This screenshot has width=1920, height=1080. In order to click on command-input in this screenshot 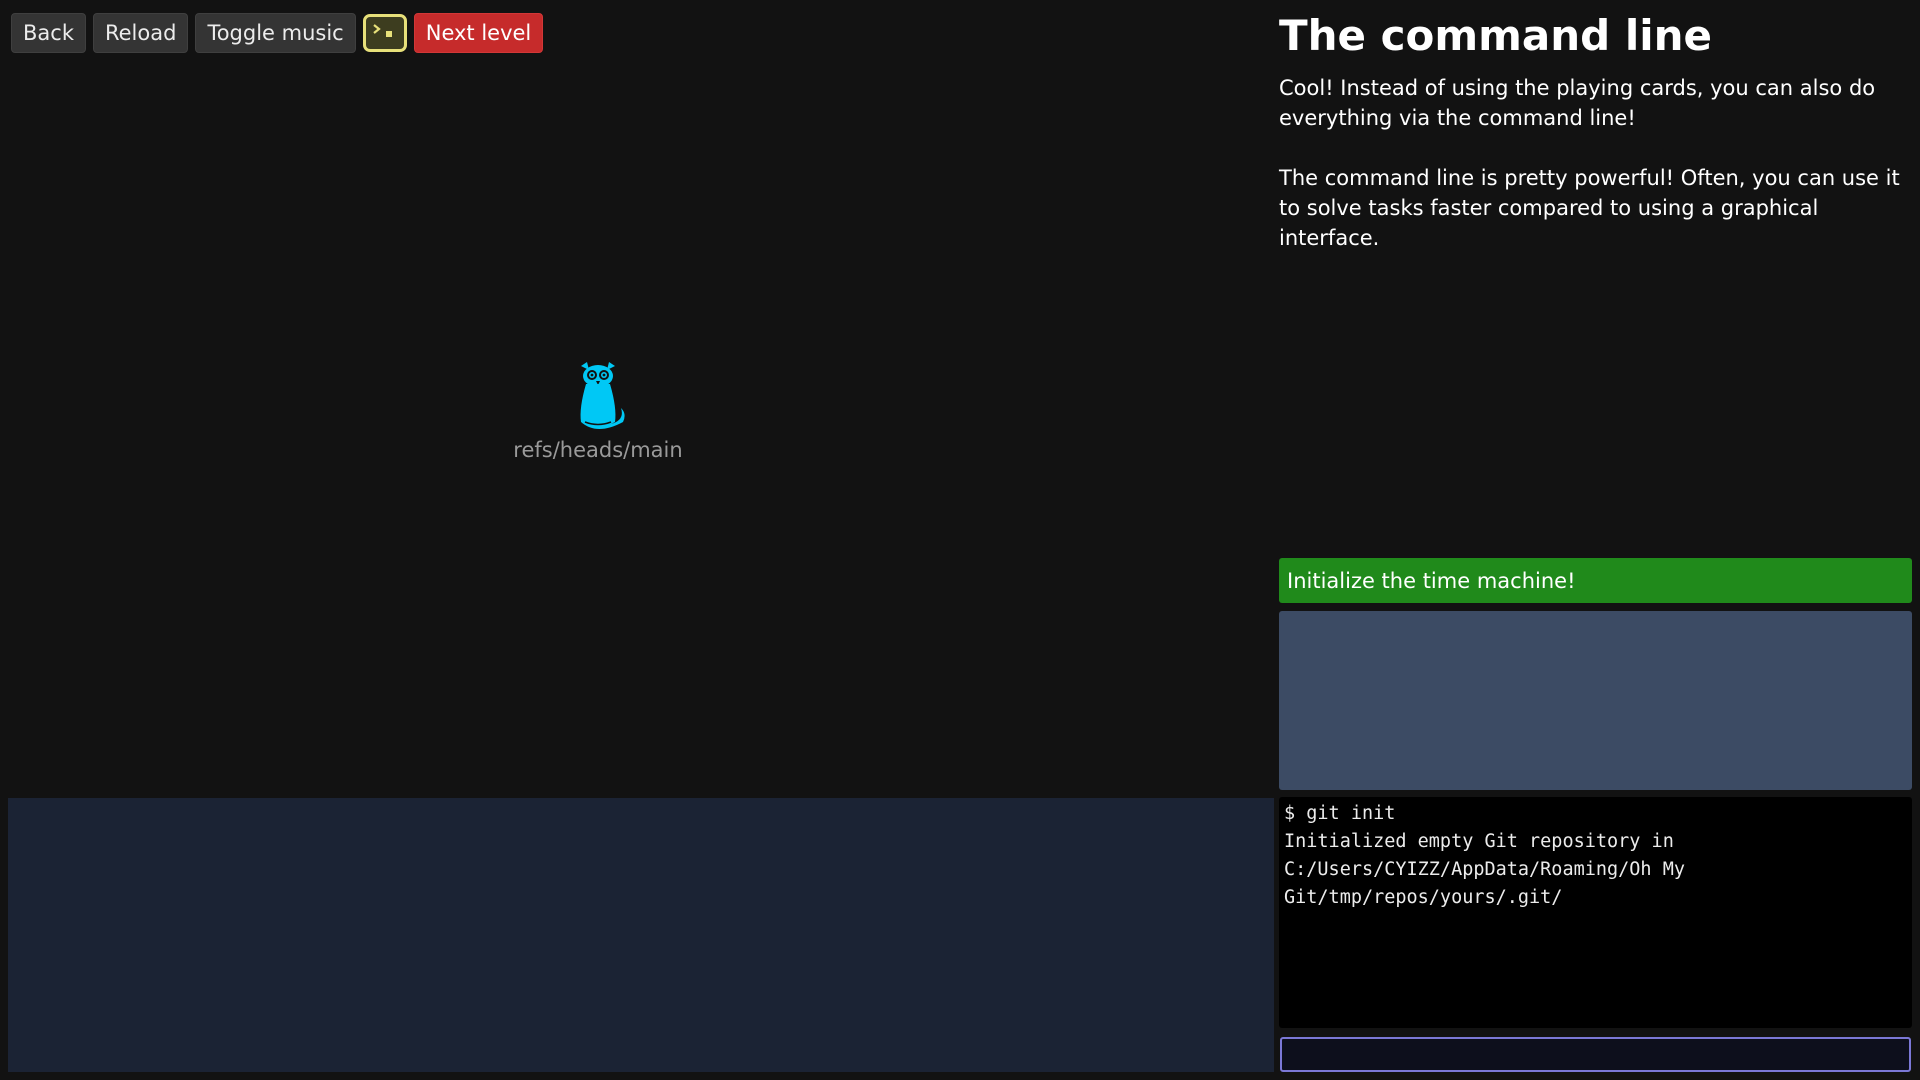, I will do `click(1595, 1054)`.